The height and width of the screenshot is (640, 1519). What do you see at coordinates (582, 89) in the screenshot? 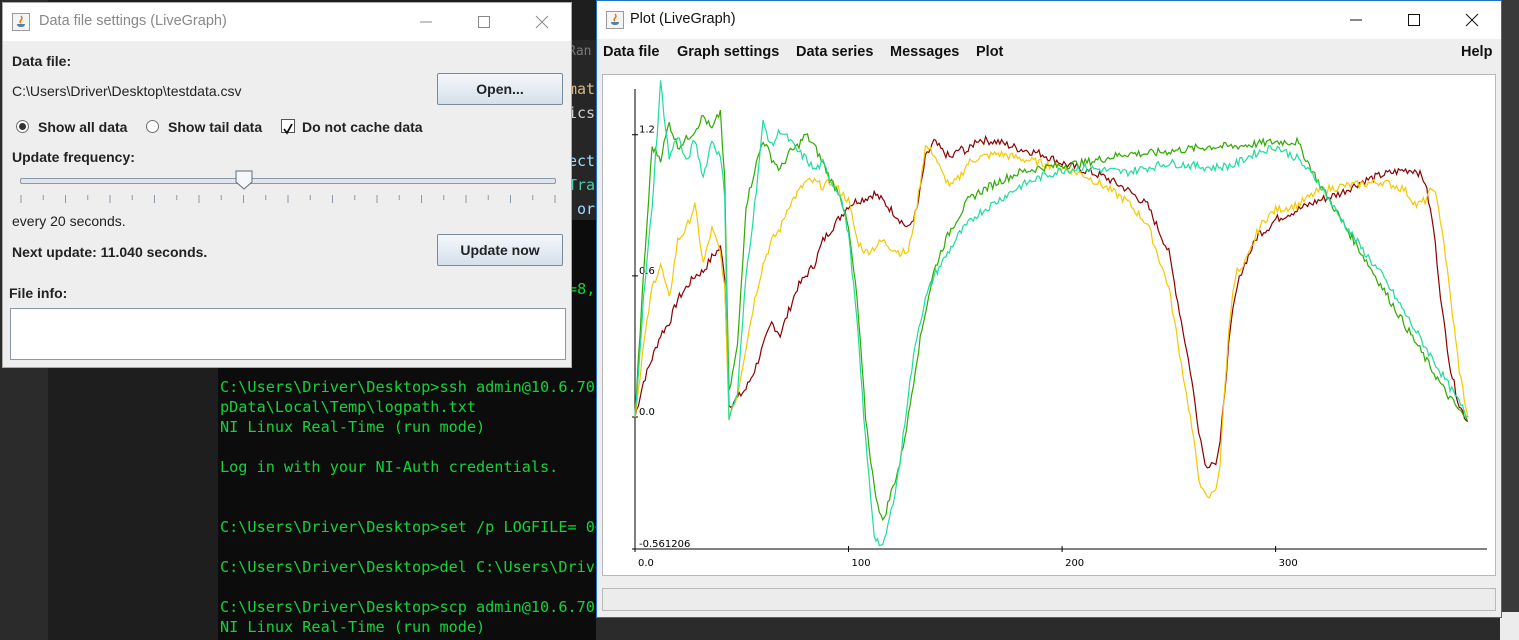
I see `editor-fragment: mat` at bounding box center [582, 89].